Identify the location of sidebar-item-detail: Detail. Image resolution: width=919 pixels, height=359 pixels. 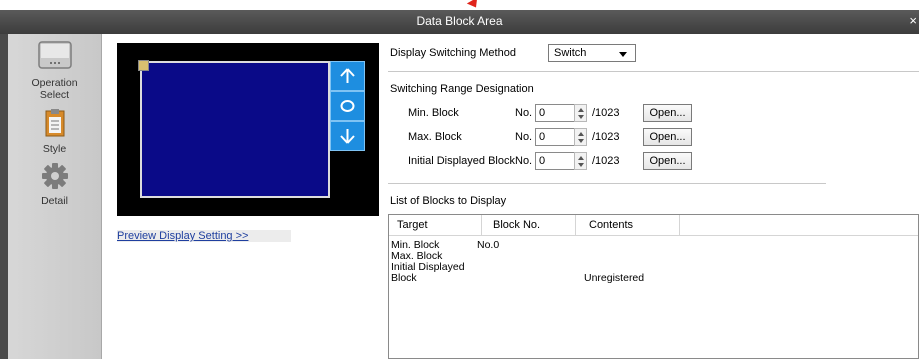
(54, 184).